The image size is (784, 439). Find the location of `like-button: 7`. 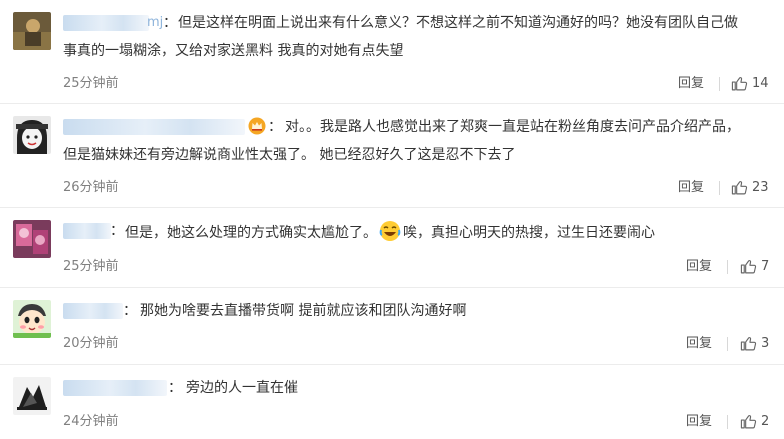

like-button: 7 is located at coordinates (754, 266).